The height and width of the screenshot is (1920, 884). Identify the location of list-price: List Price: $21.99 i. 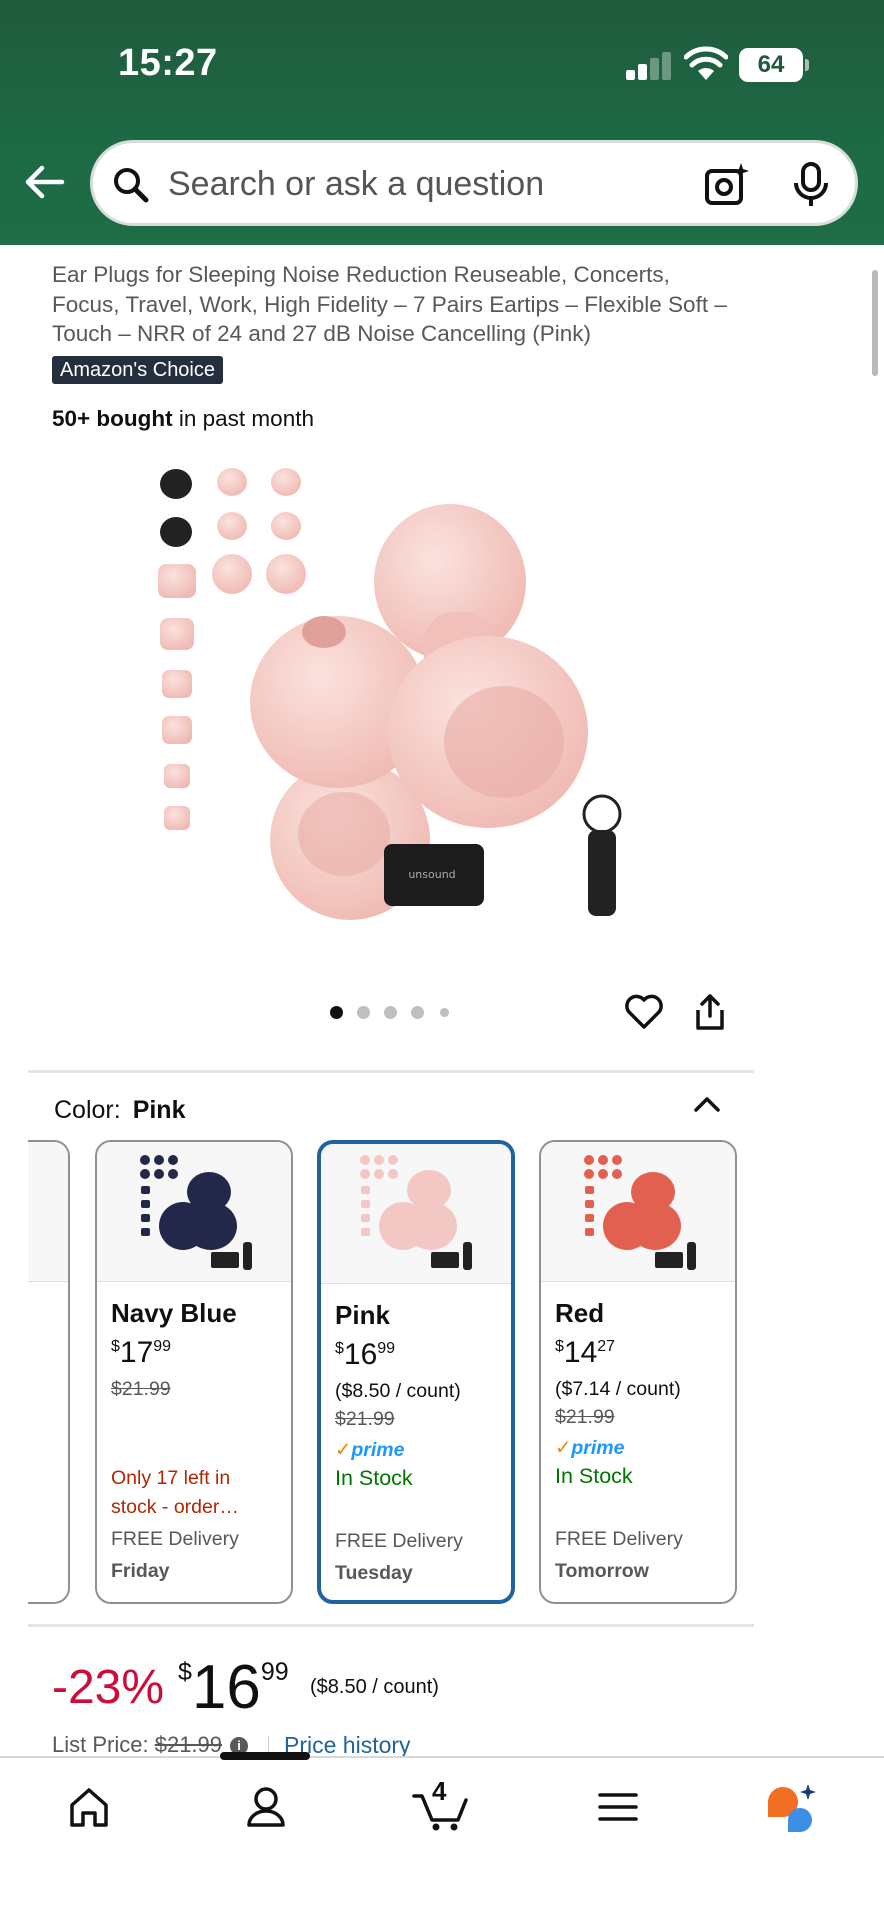
(150, 1745).